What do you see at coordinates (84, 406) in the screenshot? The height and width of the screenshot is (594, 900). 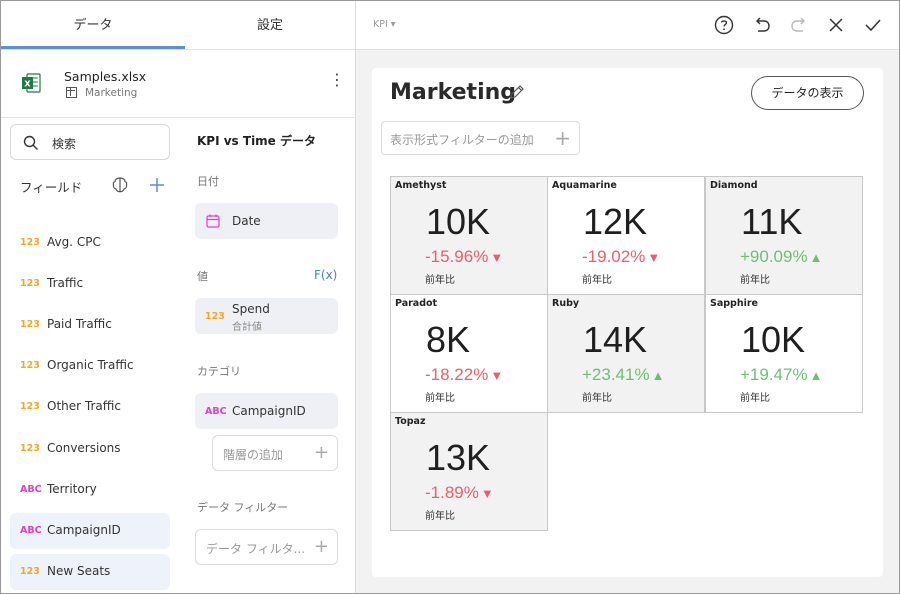 I see `field-name: Other Traffic` at bounding box center [84, 406].